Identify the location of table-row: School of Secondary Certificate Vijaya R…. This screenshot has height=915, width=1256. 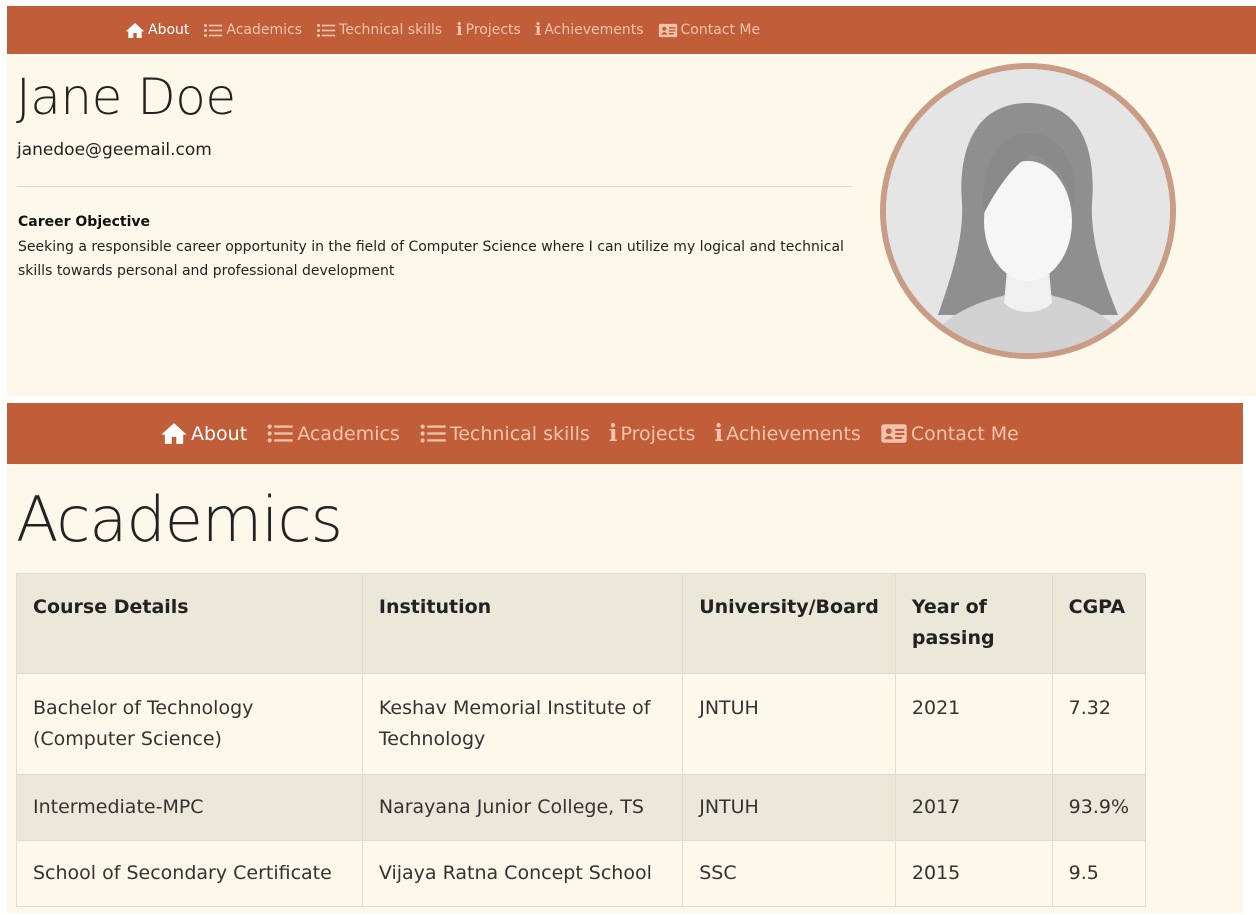
(581, 873).